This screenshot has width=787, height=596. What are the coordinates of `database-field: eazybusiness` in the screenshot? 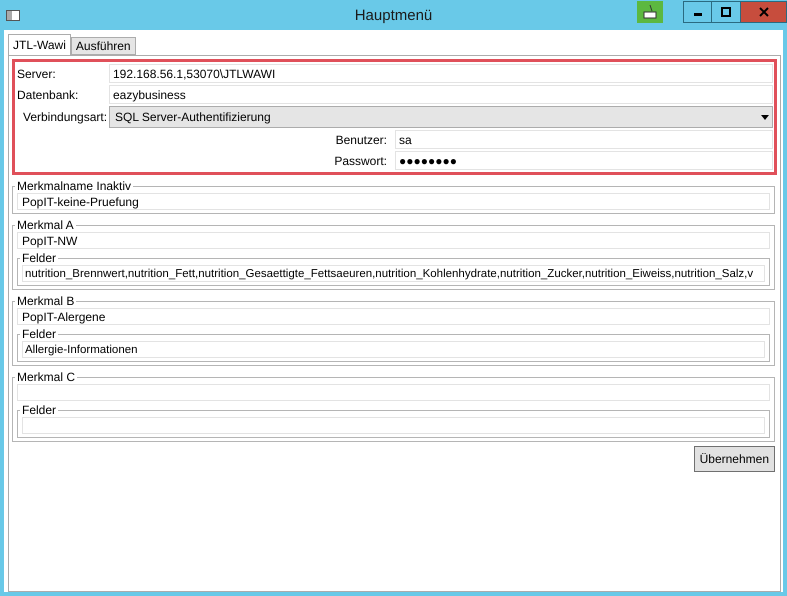 It's located at (441, 94).